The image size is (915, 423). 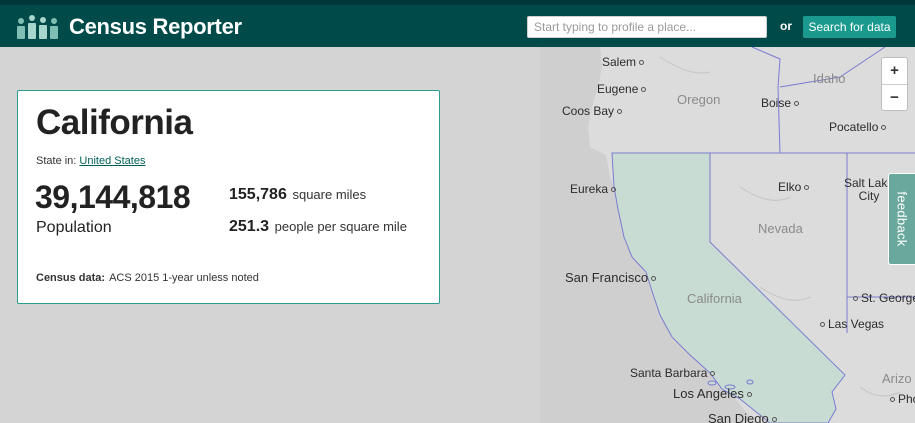 I want to click on map-label-phoenix: Pho, so click(x=901, y=399).